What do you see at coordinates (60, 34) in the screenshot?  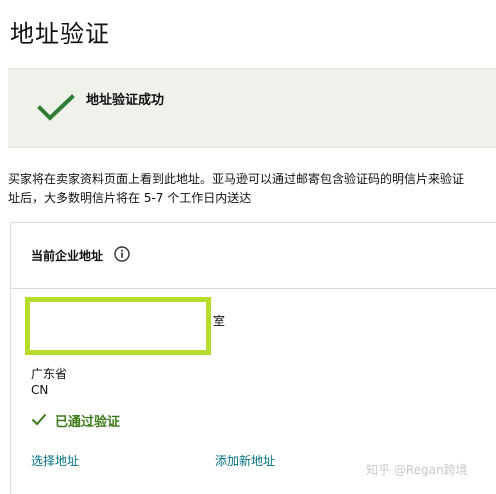 I see `page-title: 地址验证` at bounding box center [60, 34].